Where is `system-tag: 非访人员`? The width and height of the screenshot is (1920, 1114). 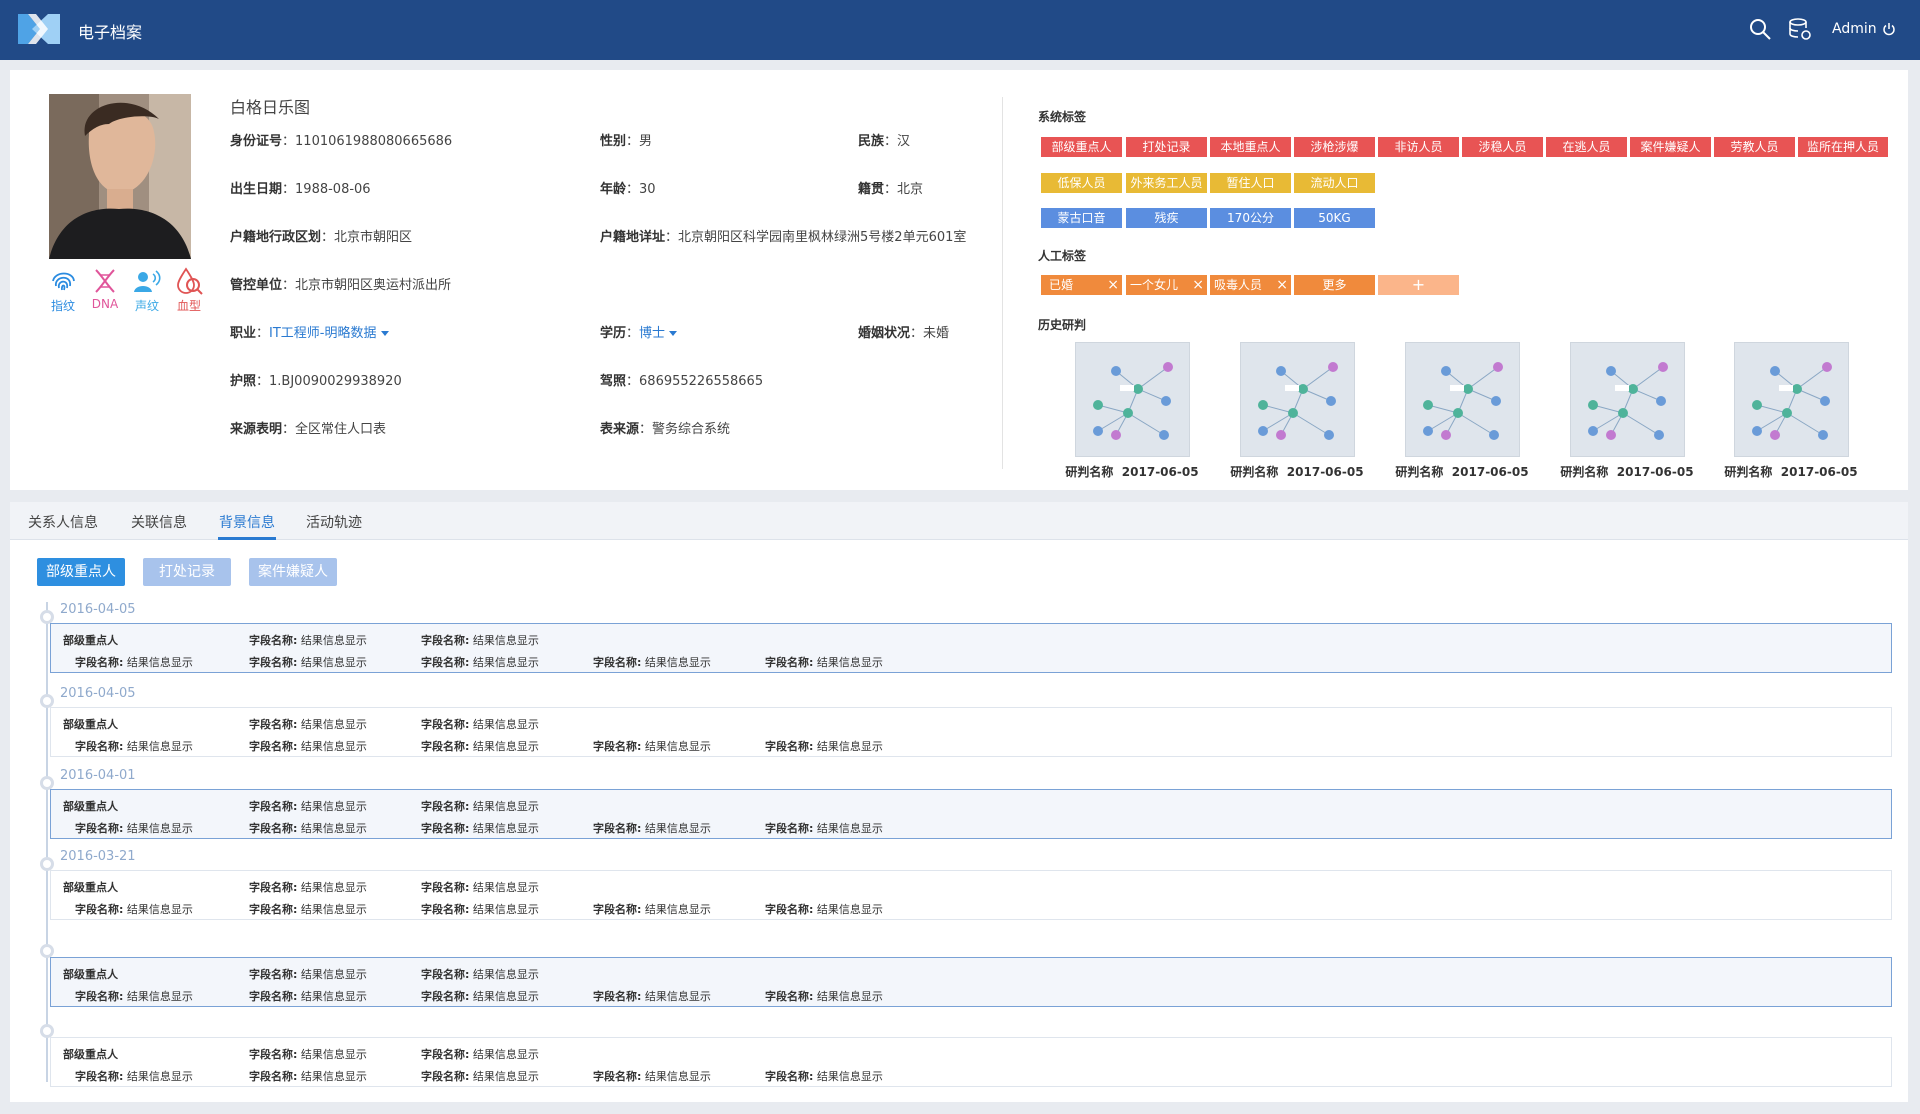
system-tag: 非访人员 is located at coordinates (1418, 147).